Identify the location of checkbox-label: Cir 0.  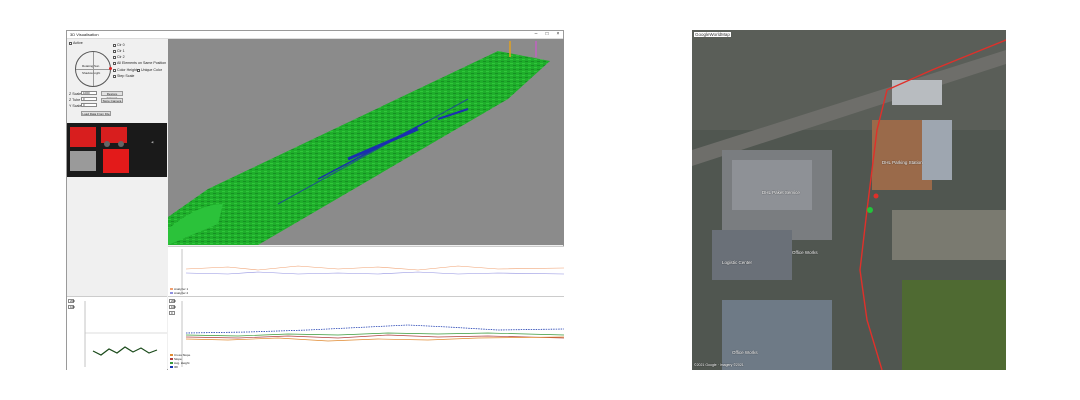
(121, 45).